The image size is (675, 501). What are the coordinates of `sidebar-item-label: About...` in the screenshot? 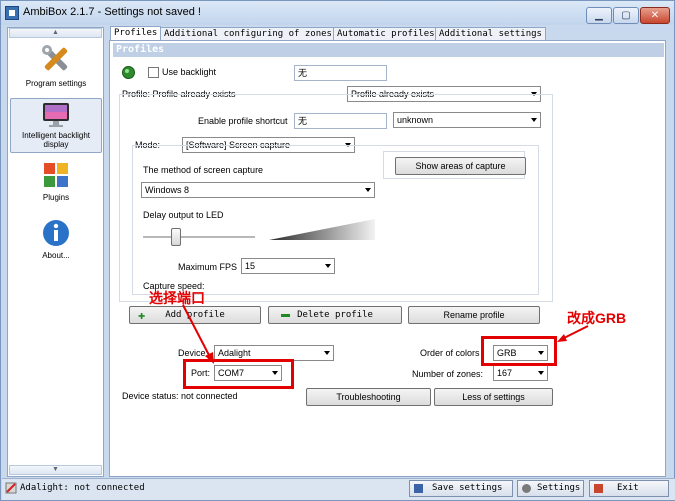 It's located at (56, 255).